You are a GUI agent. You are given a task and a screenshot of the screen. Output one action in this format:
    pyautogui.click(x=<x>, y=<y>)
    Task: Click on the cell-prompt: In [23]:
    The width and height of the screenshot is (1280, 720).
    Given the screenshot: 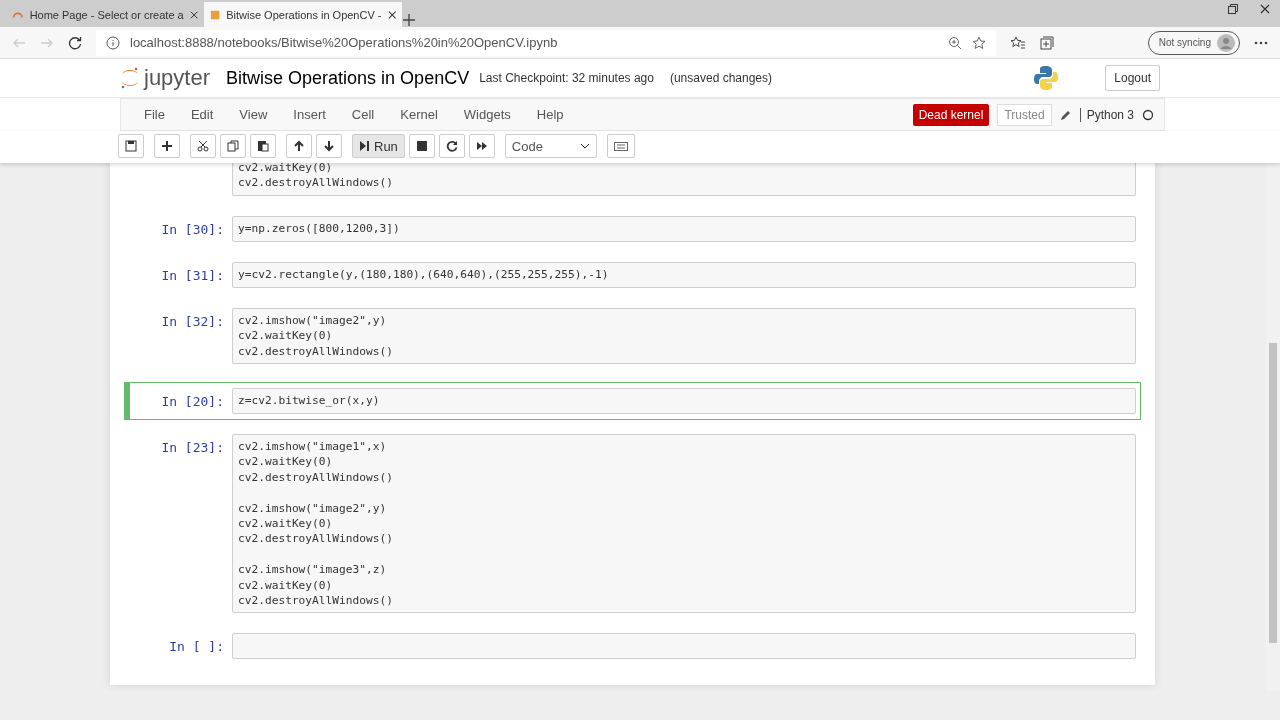 What is the action you would take?
    pyautogui.click(x=192, y=448)
    